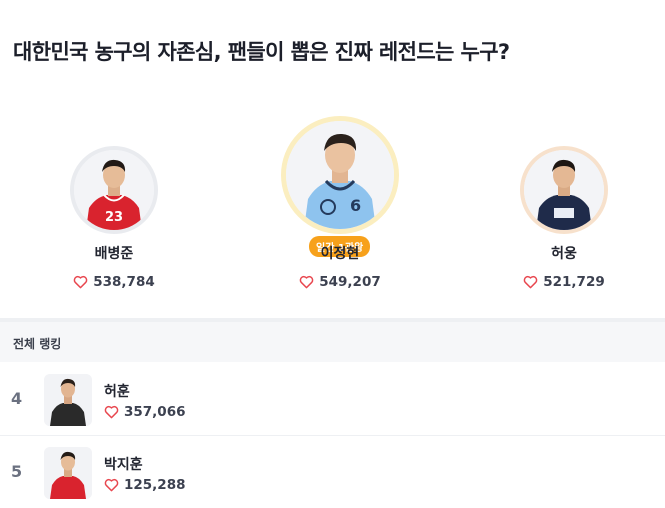 This screenshot has width=665, height=508. I want to click on jersey-number: 6, so click(355, 205).